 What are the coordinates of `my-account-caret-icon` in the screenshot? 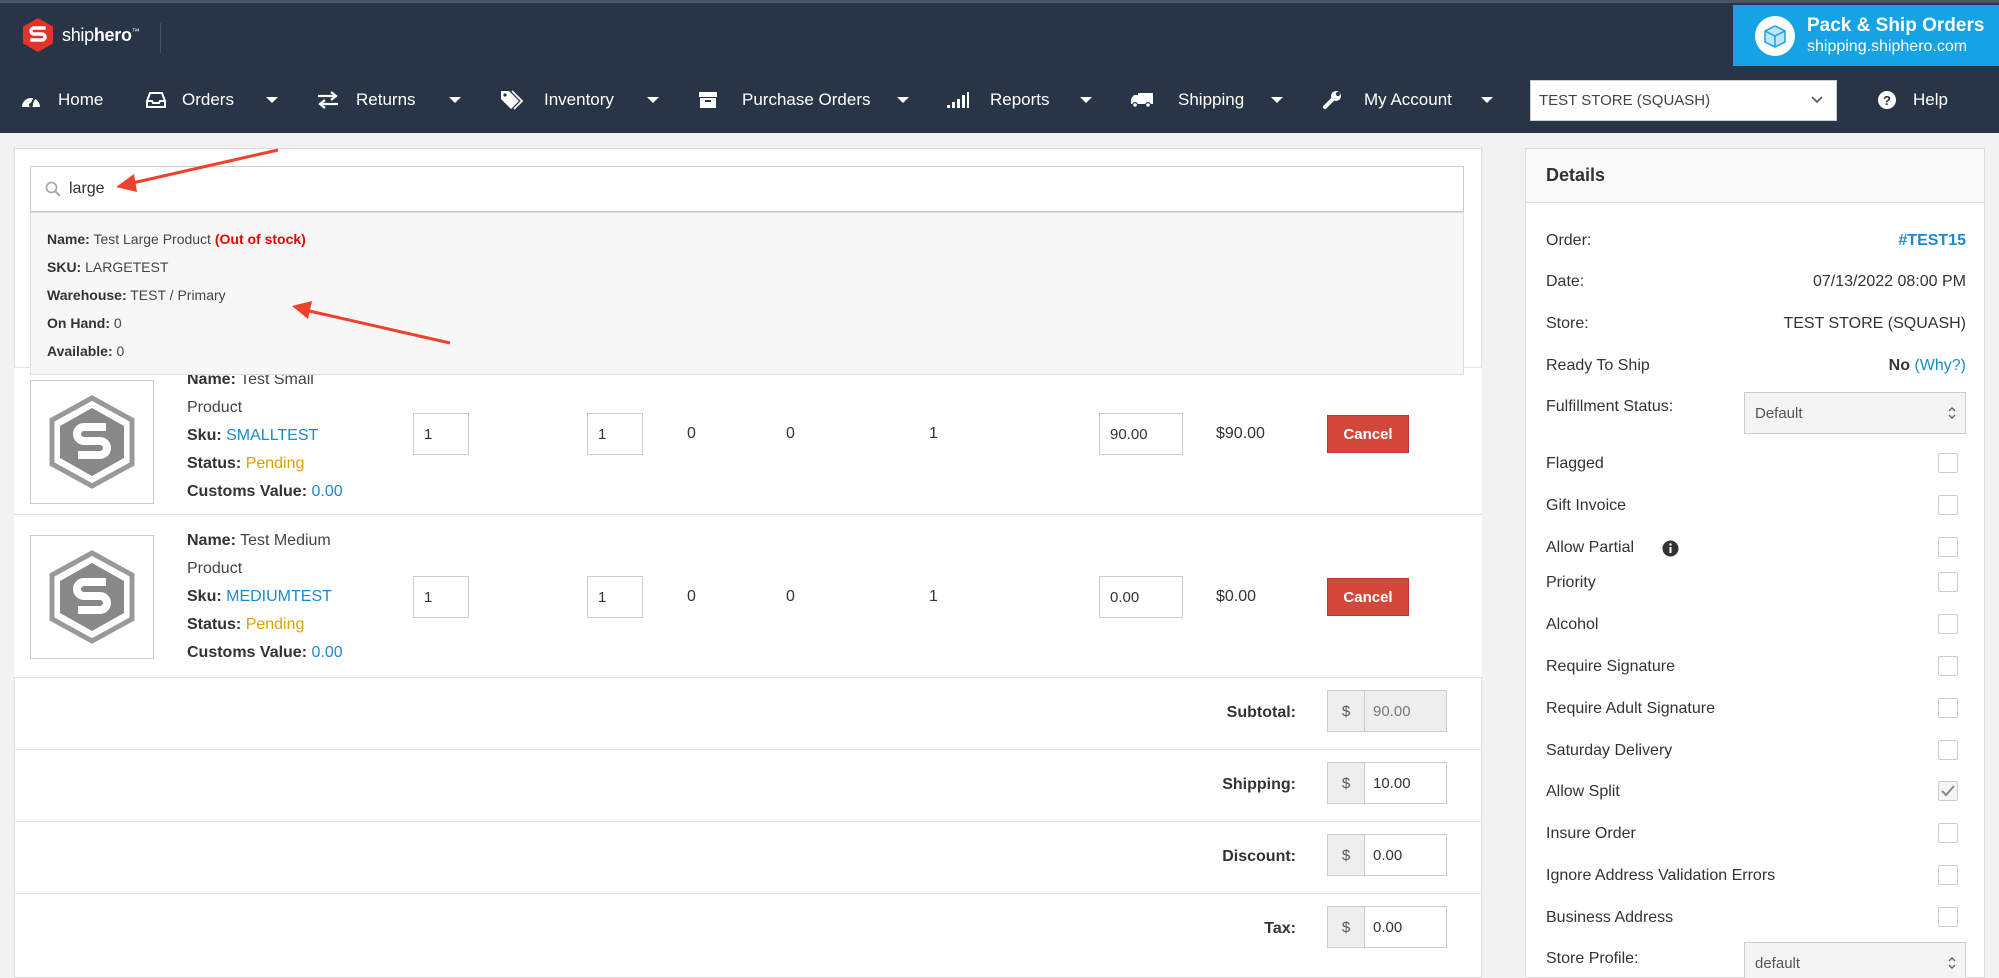 It's located at (1487, 100).